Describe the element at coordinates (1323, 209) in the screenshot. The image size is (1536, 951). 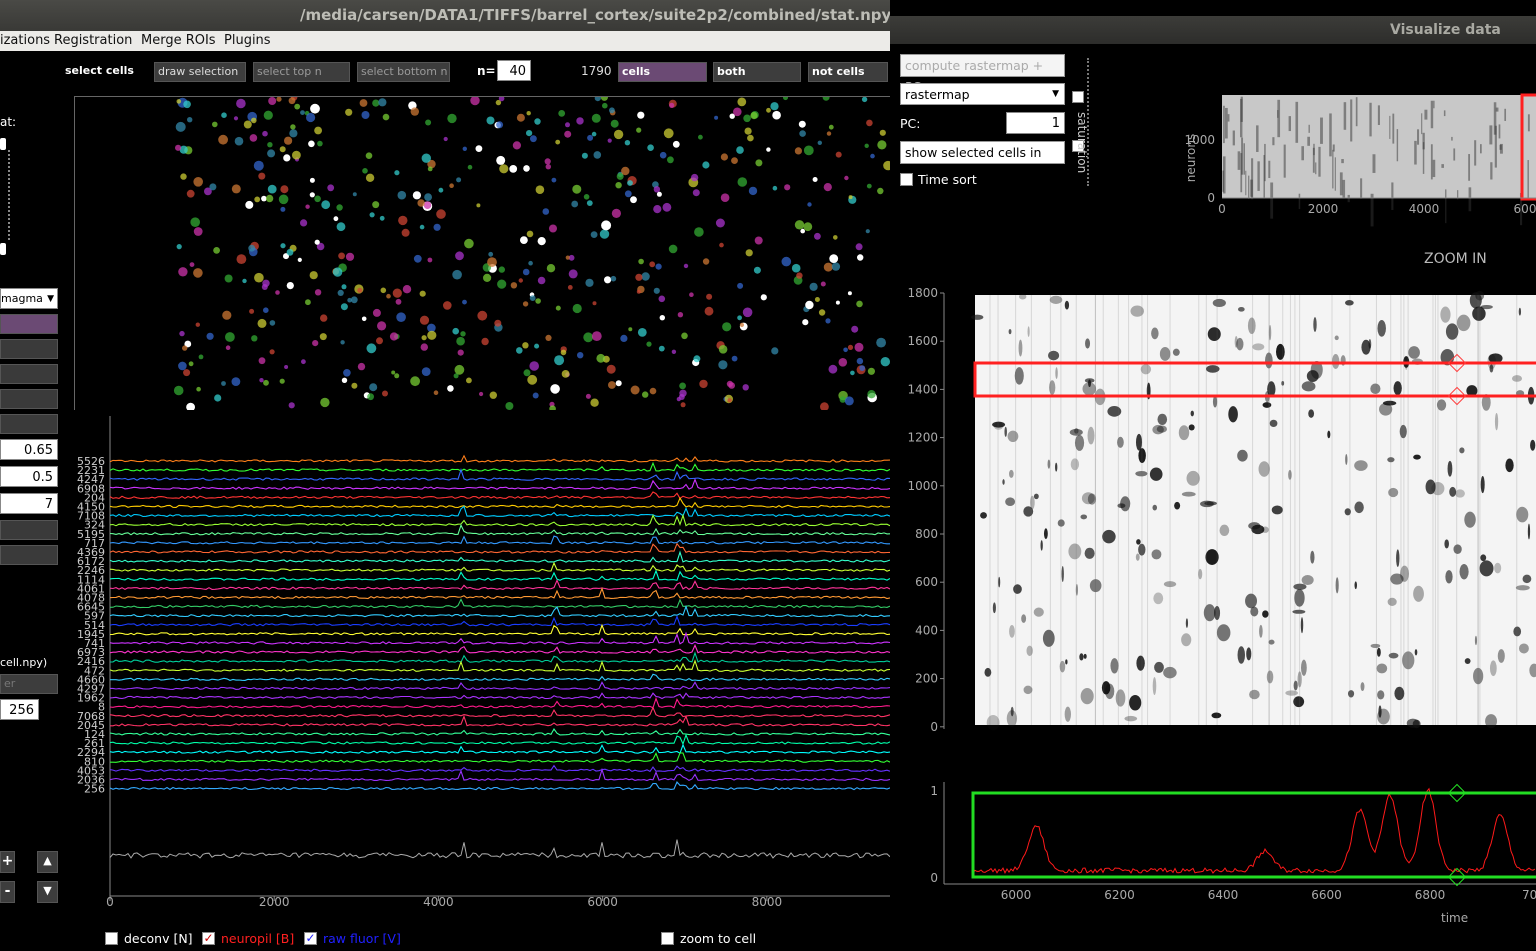
I see `overview-x-tick: 2000` at that location.